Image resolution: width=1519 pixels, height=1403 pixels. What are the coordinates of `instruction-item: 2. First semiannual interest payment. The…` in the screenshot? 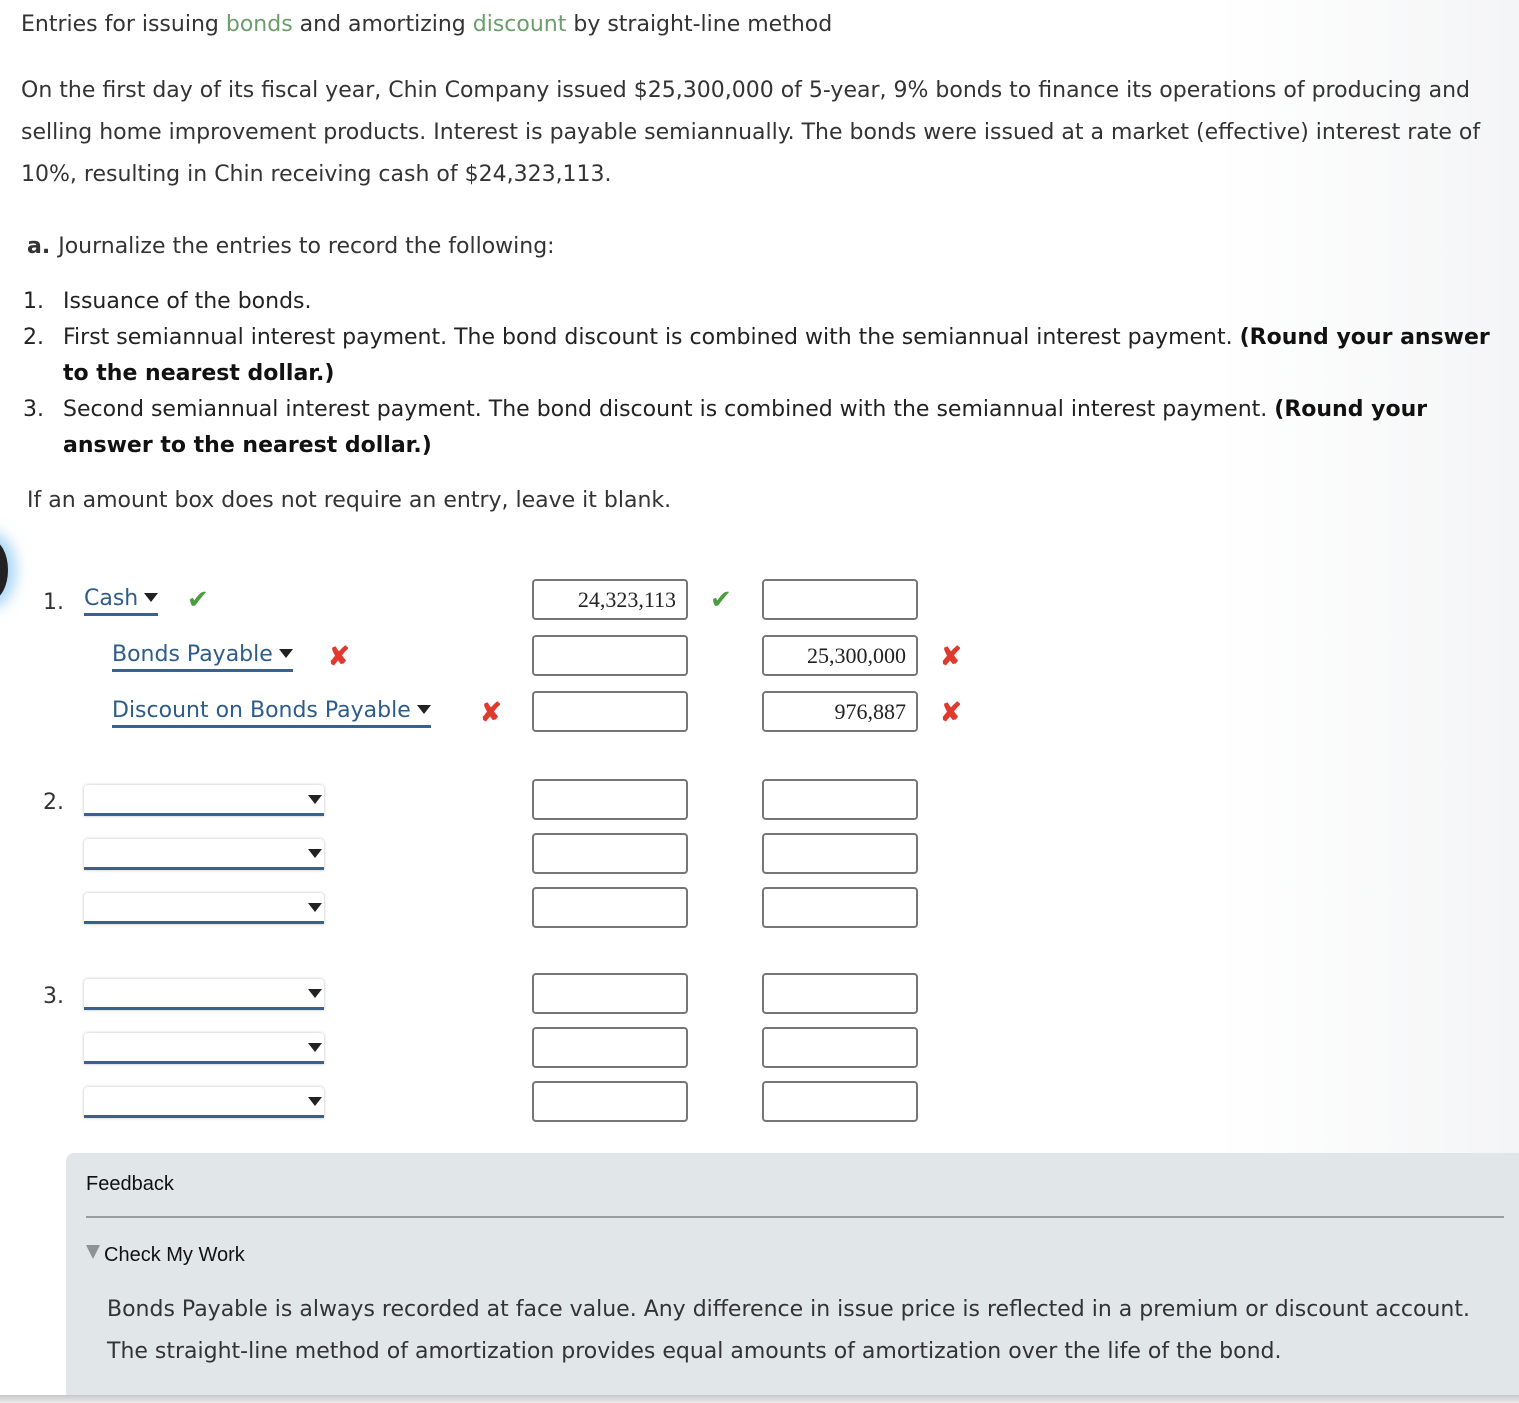 It's located at (771, 356).